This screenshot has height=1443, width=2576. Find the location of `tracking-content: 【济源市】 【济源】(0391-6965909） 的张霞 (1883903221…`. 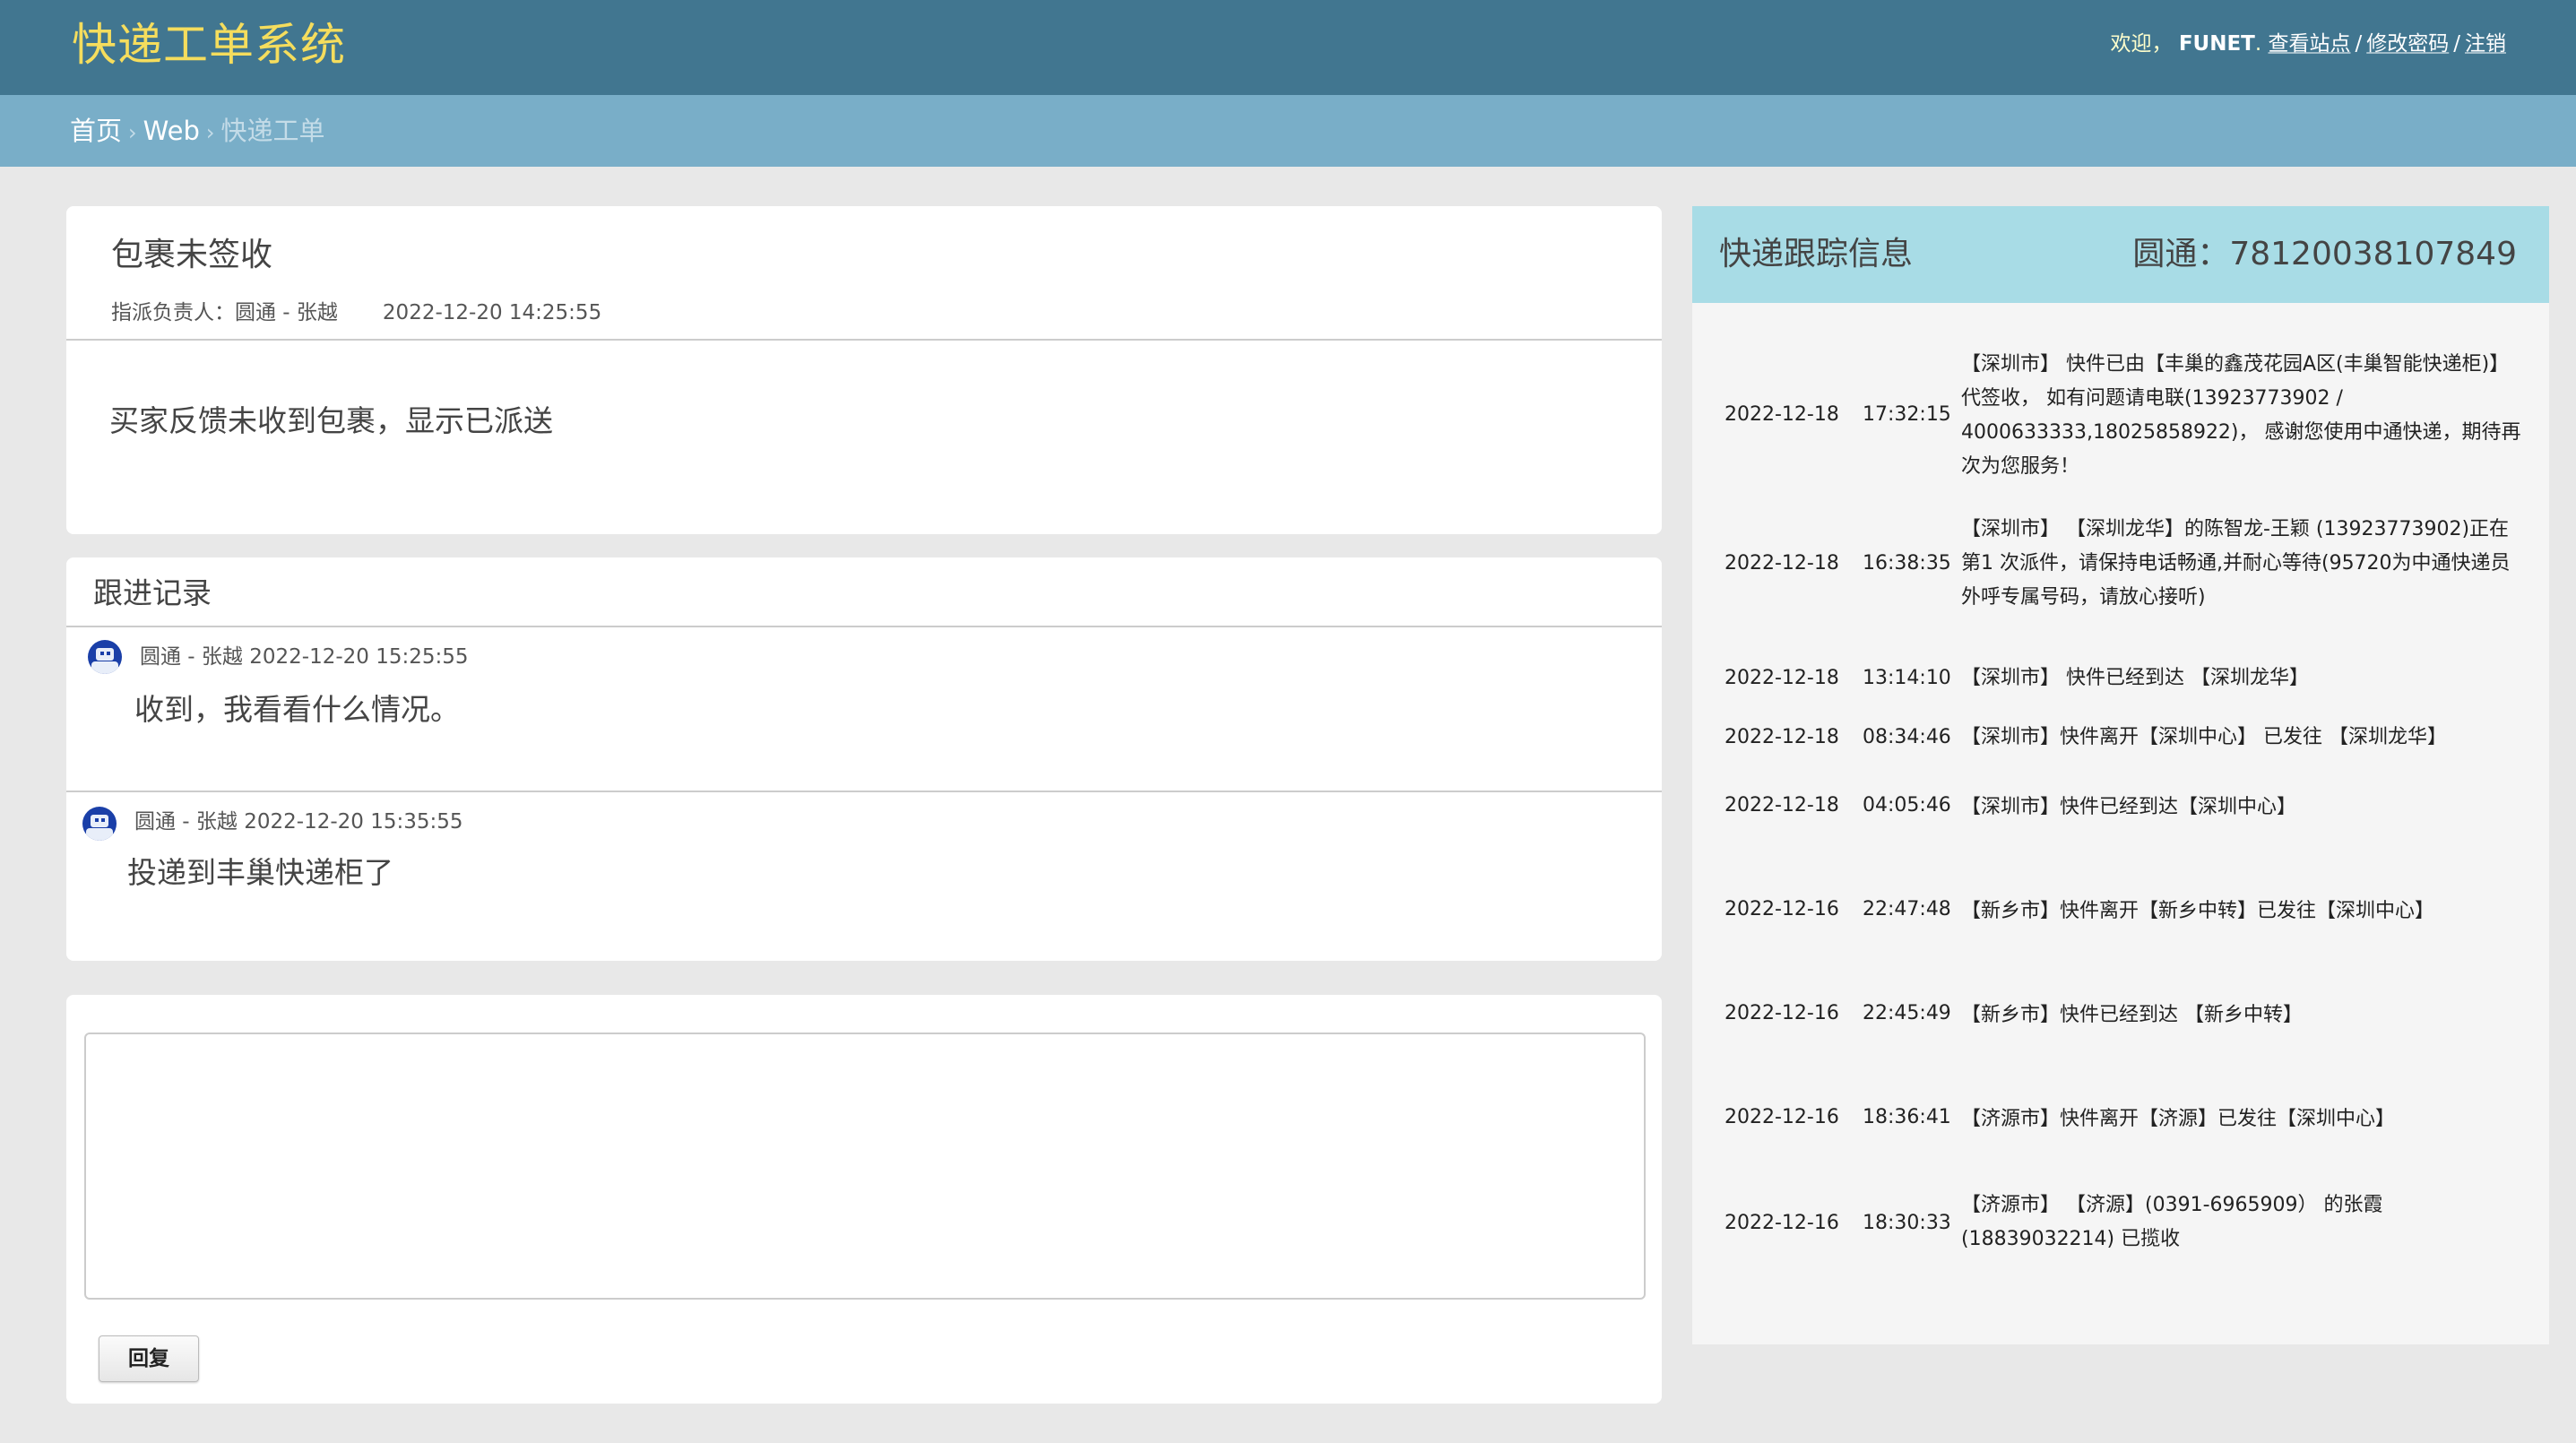

tracking-content: 【济源市】 【济源】(0391-6965909） 的张霞 (1883903221… is located at coordinates (2172, 1222).